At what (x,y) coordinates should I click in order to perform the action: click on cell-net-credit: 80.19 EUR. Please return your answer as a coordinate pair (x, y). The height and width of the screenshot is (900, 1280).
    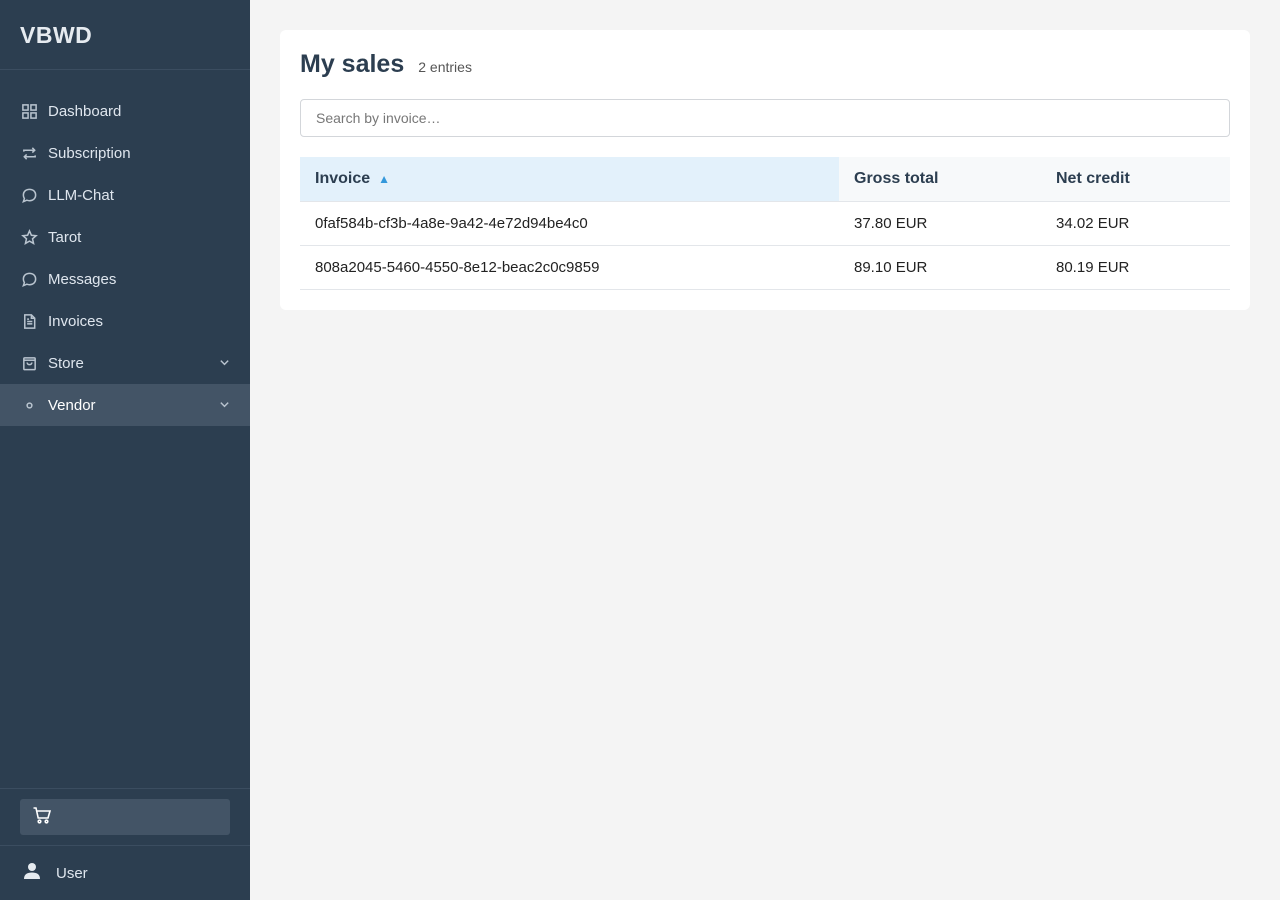
    Looking at the image, I should click on (1135, 267).